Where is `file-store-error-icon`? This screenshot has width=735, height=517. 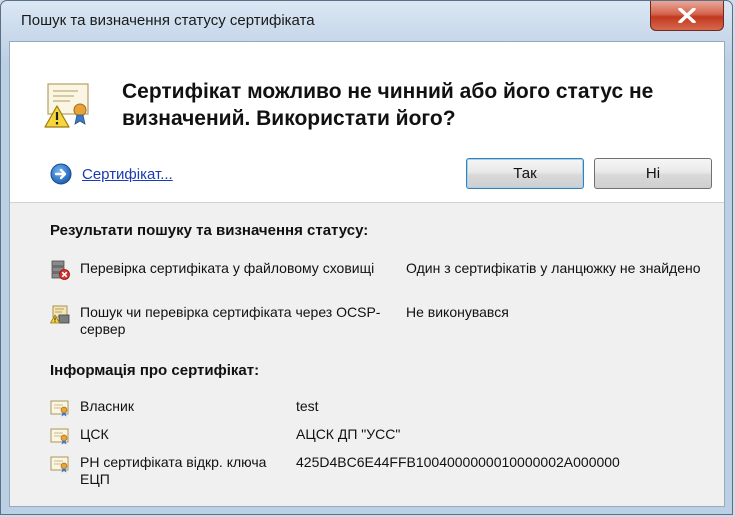
file-store-error-icon is located at coordinates (60, 270).